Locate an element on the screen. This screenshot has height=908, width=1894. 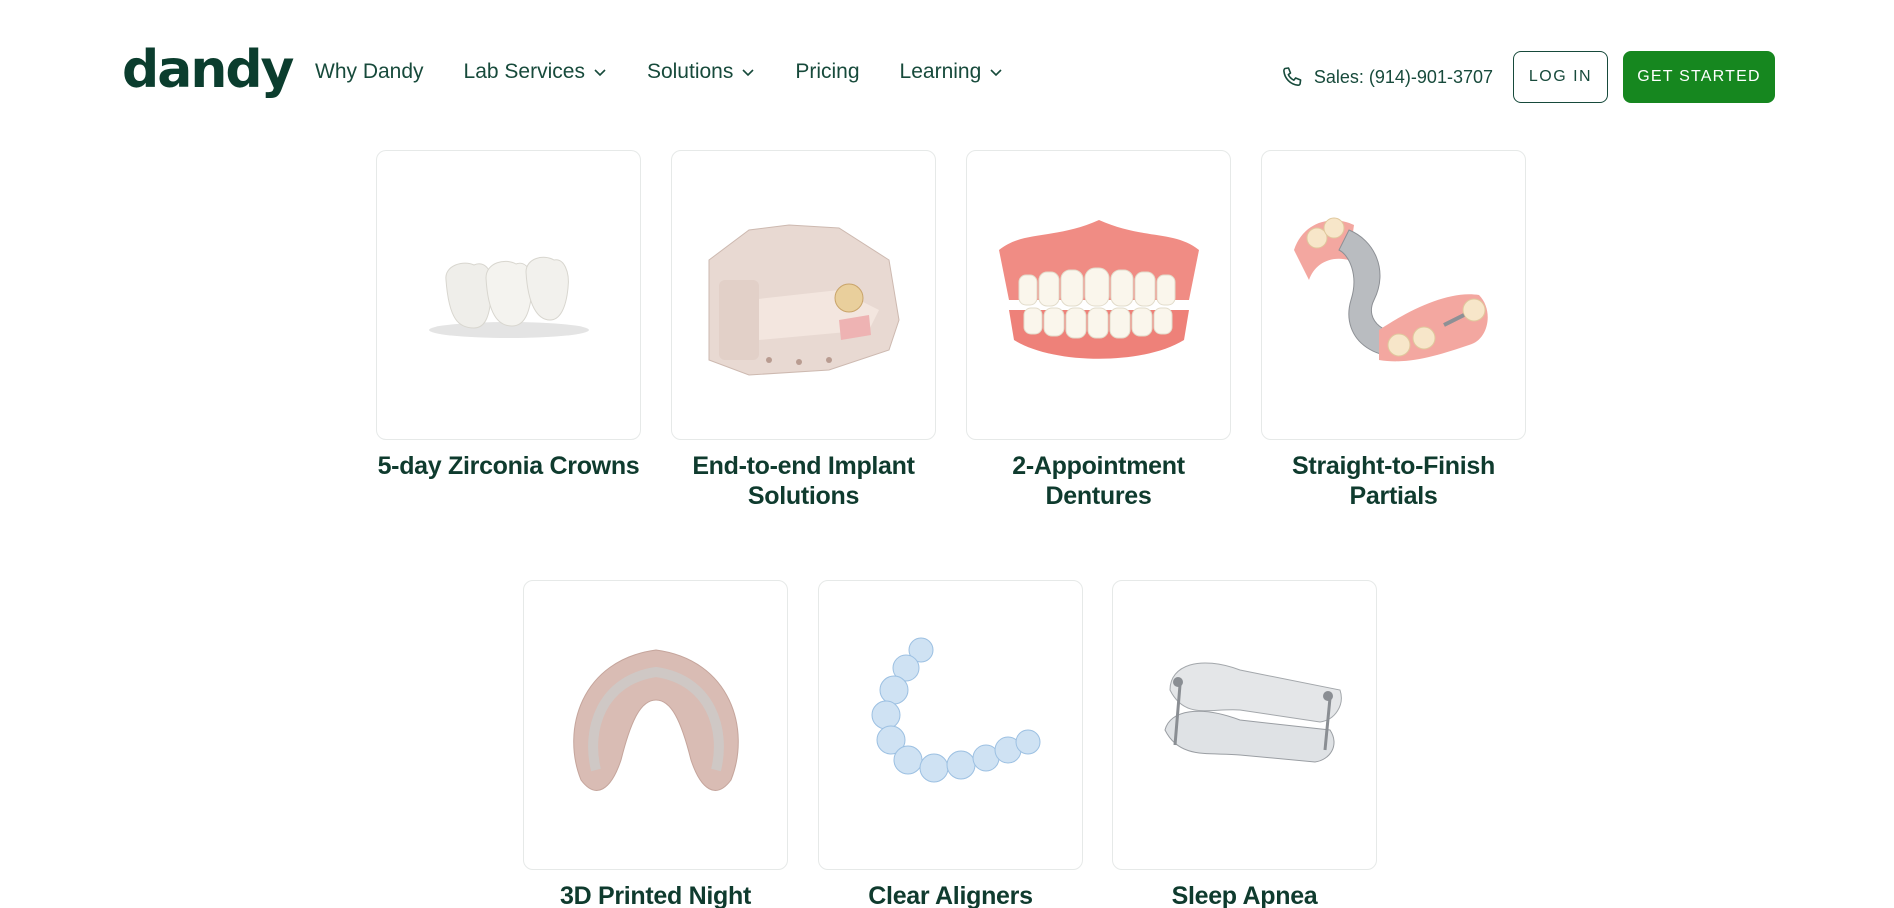
dandy-logo: dandy is located at coordinates (208, 70).